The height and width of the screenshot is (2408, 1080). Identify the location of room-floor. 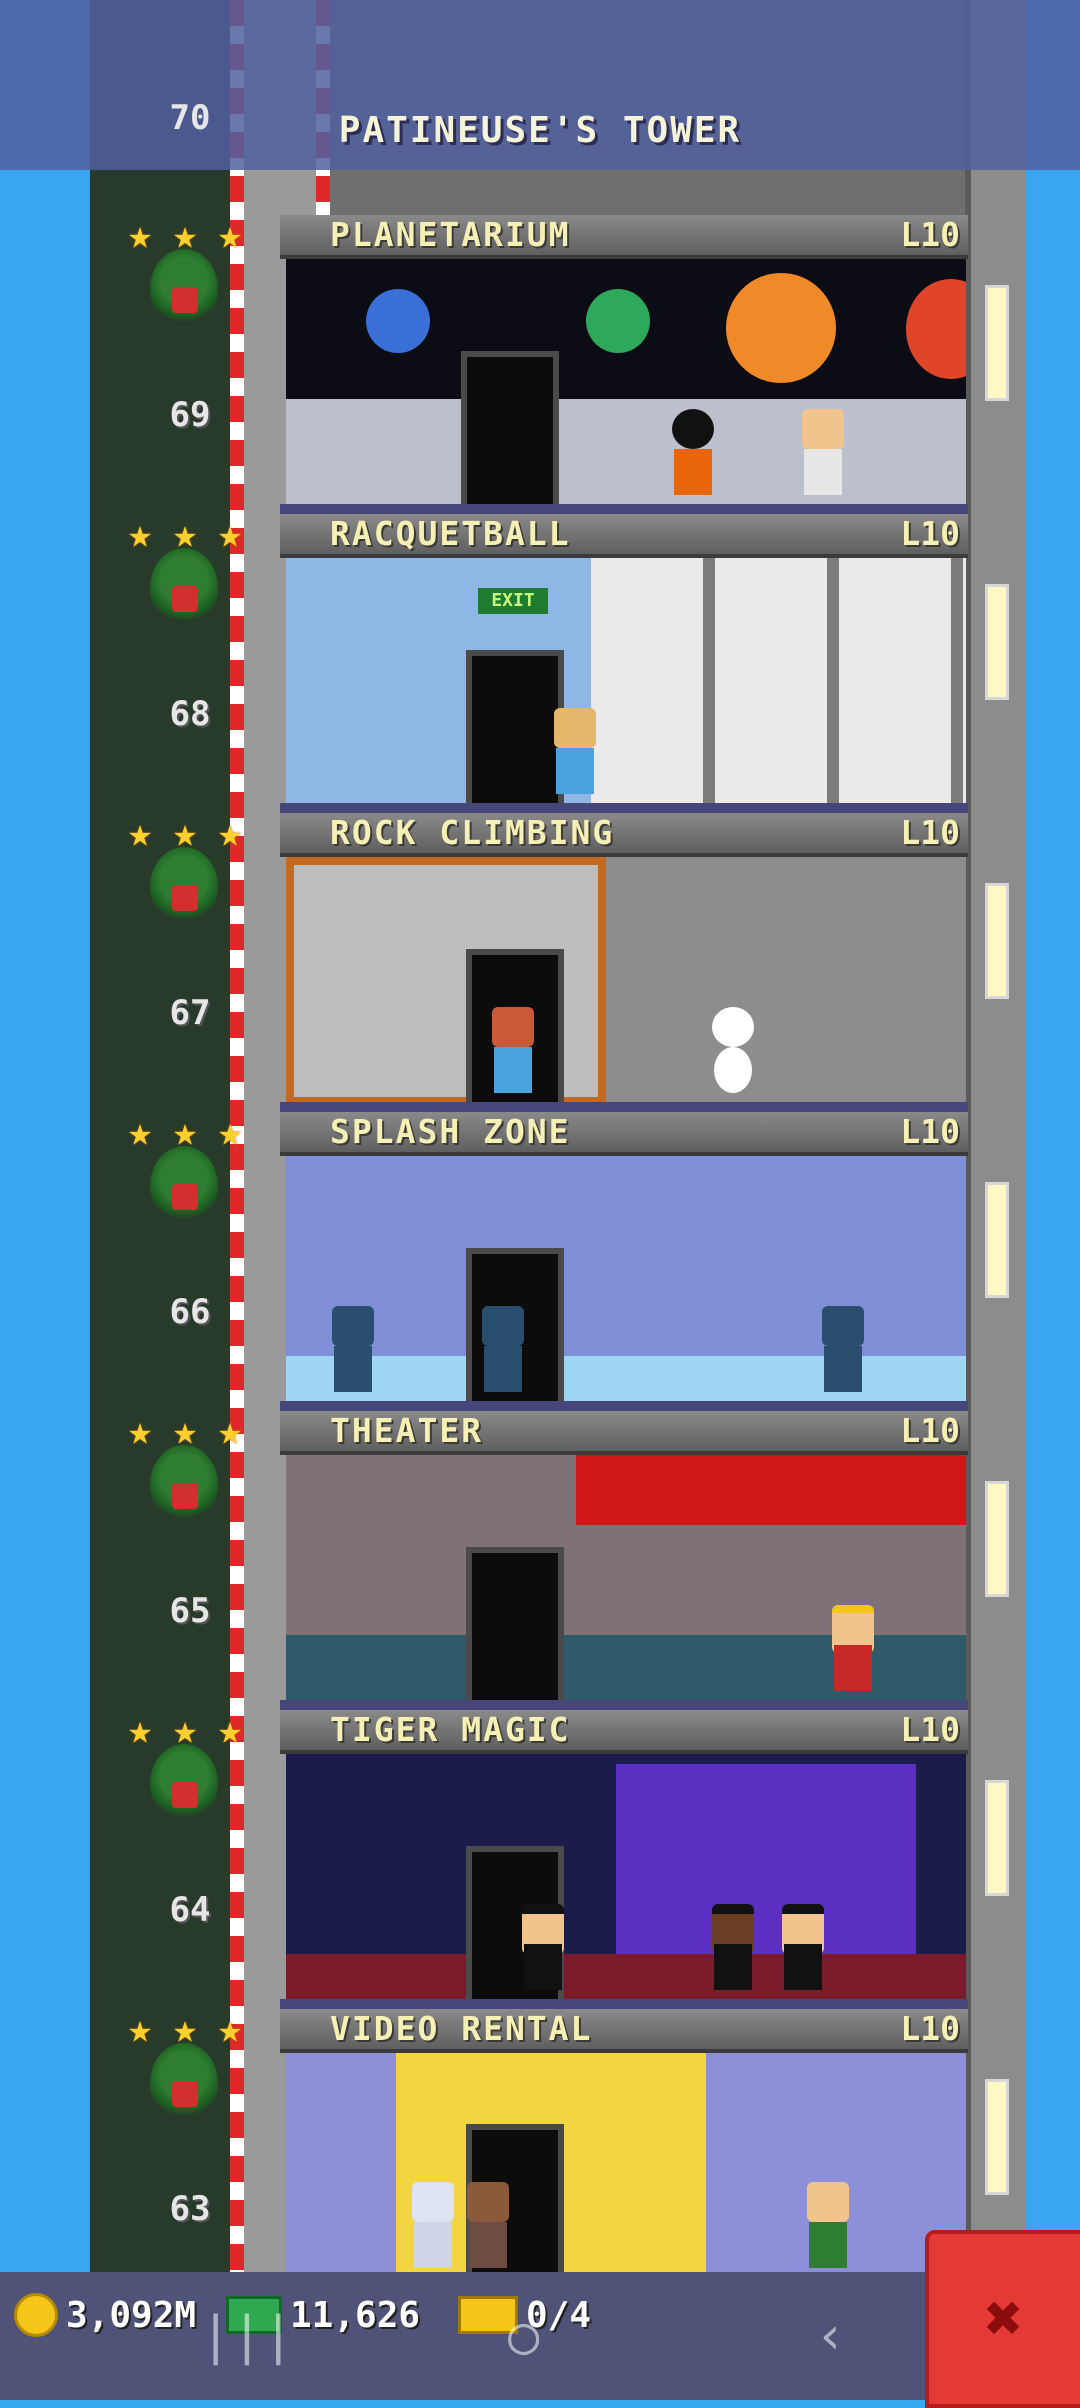
(626, 453).